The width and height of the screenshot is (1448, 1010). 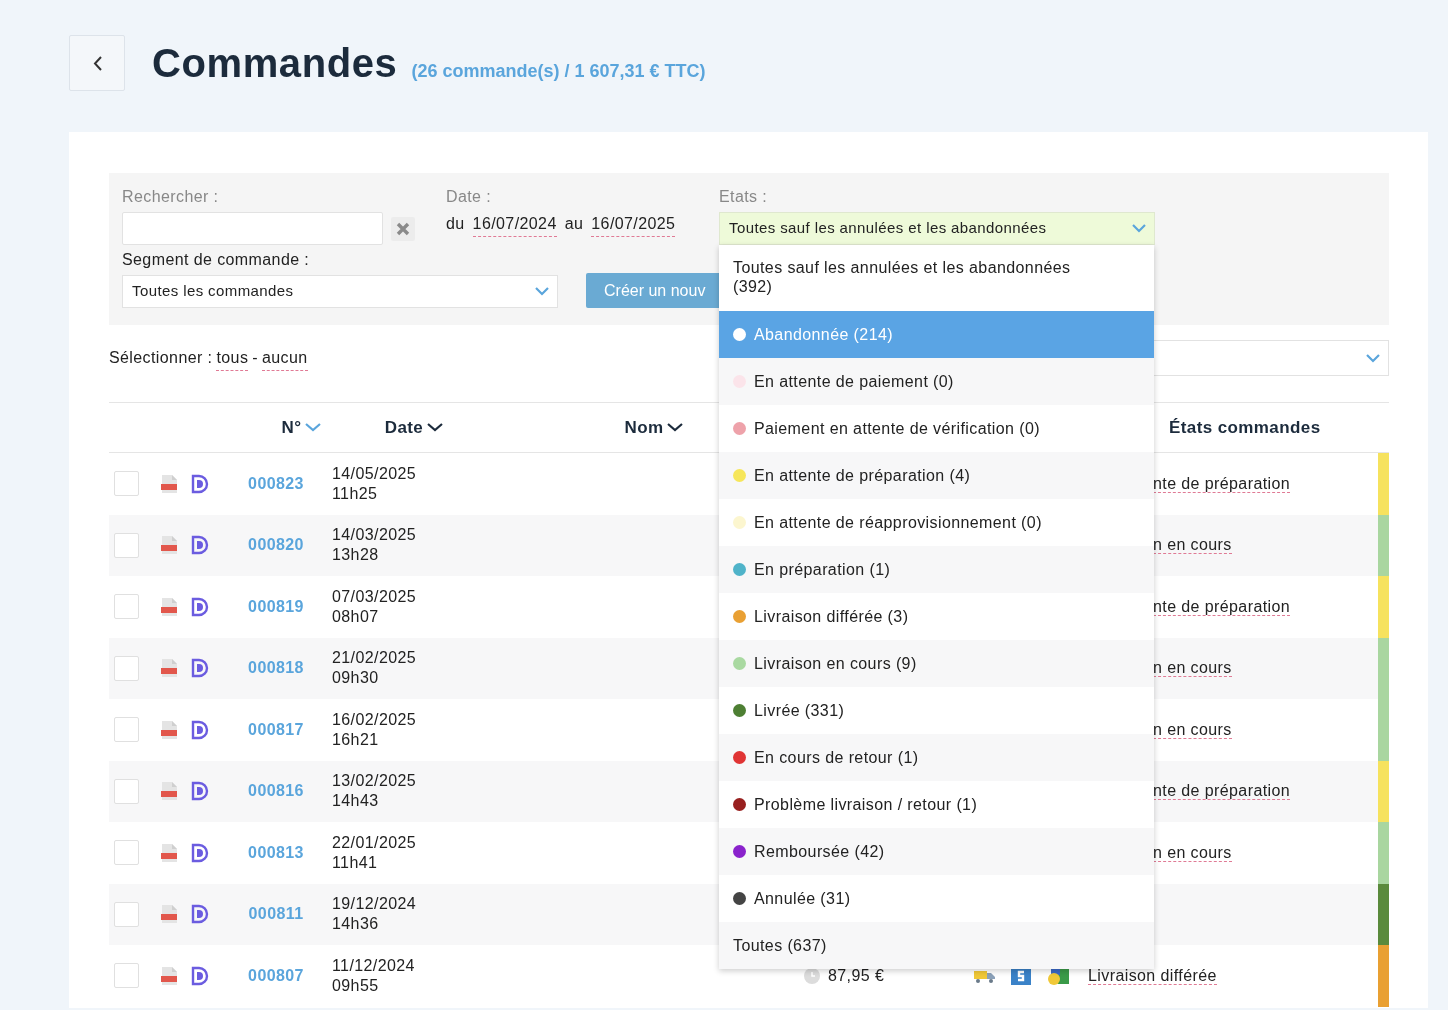 I want to click on select-all-link: tous, so click(x=232, y=358).